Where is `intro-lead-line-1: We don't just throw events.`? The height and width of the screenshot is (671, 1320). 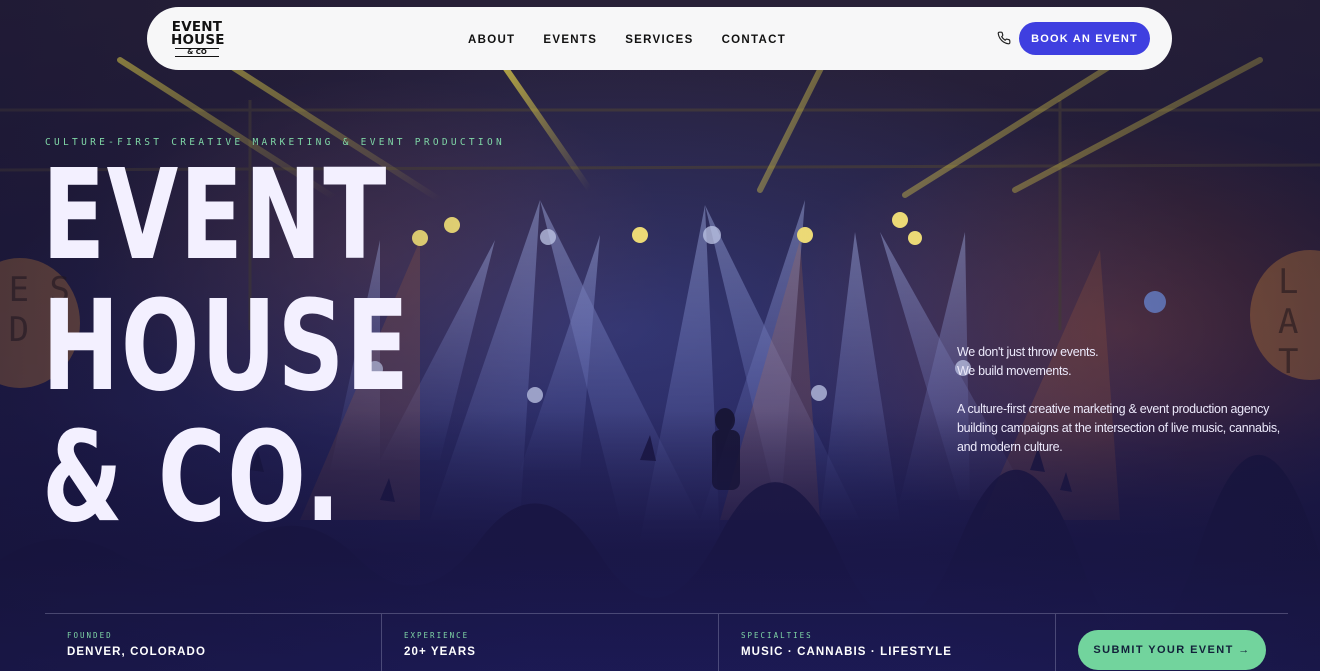 intro-lead-line-1: We don't just throw events. is located at coordinates (1028, 352).